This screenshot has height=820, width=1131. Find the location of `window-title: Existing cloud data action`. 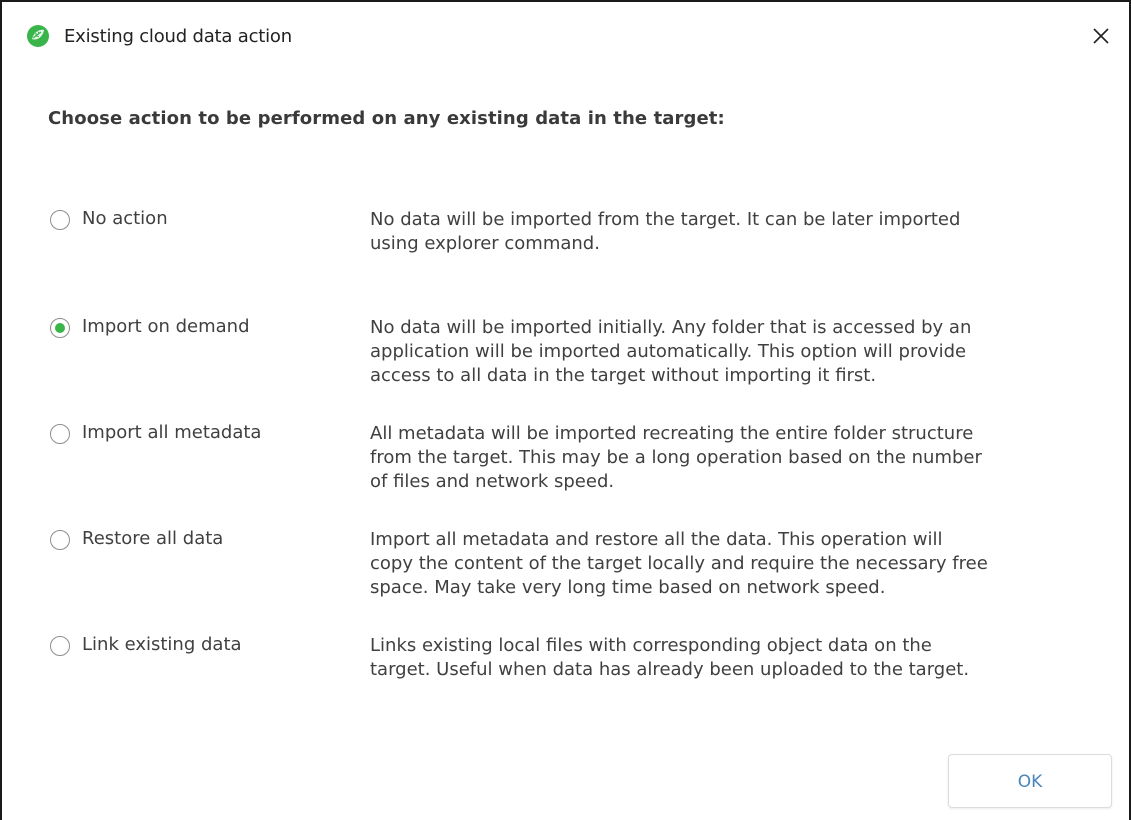

window-title: Existing cloud data action is located at coordinates (178, 36).